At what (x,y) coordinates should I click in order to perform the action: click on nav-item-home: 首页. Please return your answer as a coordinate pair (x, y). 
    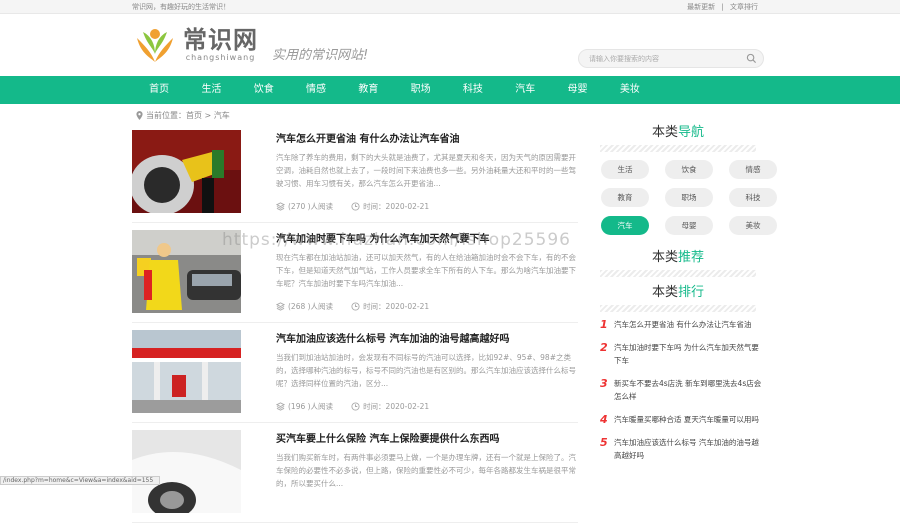
    Looking at the image, I should click on (159, 90).